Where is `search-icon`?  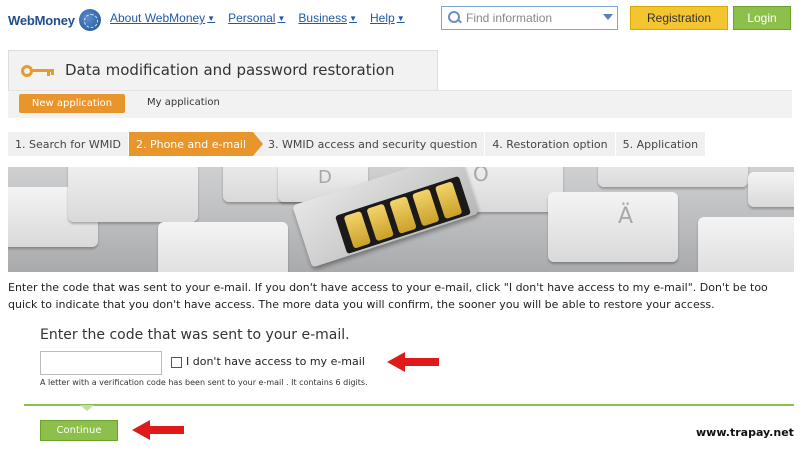
search-icon is located at coordinates (455, 18).